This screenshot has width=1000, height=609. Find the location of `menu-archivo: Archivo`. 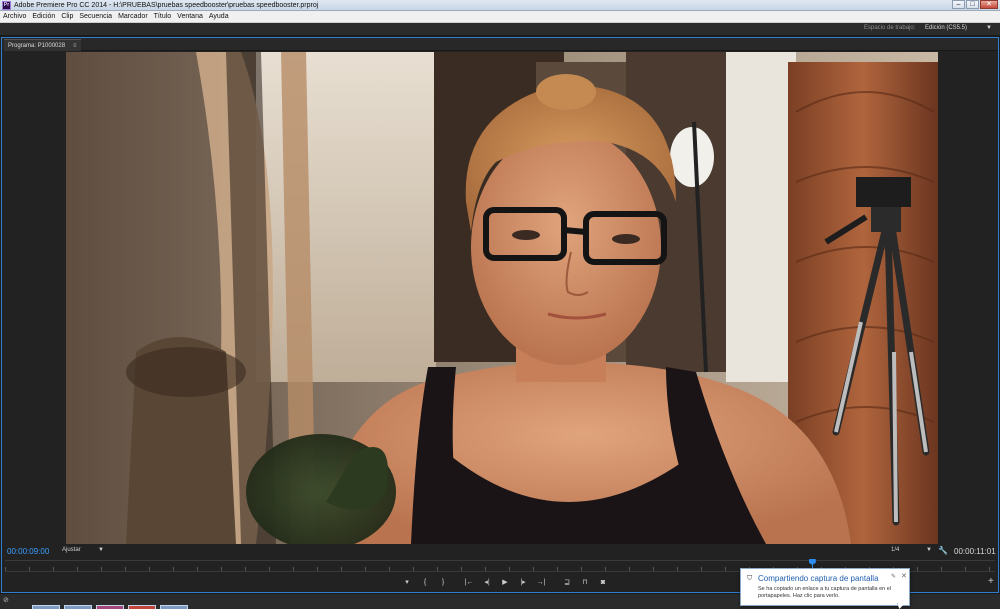

menu-archivo: Archivo is located at coordinates (14, 16).